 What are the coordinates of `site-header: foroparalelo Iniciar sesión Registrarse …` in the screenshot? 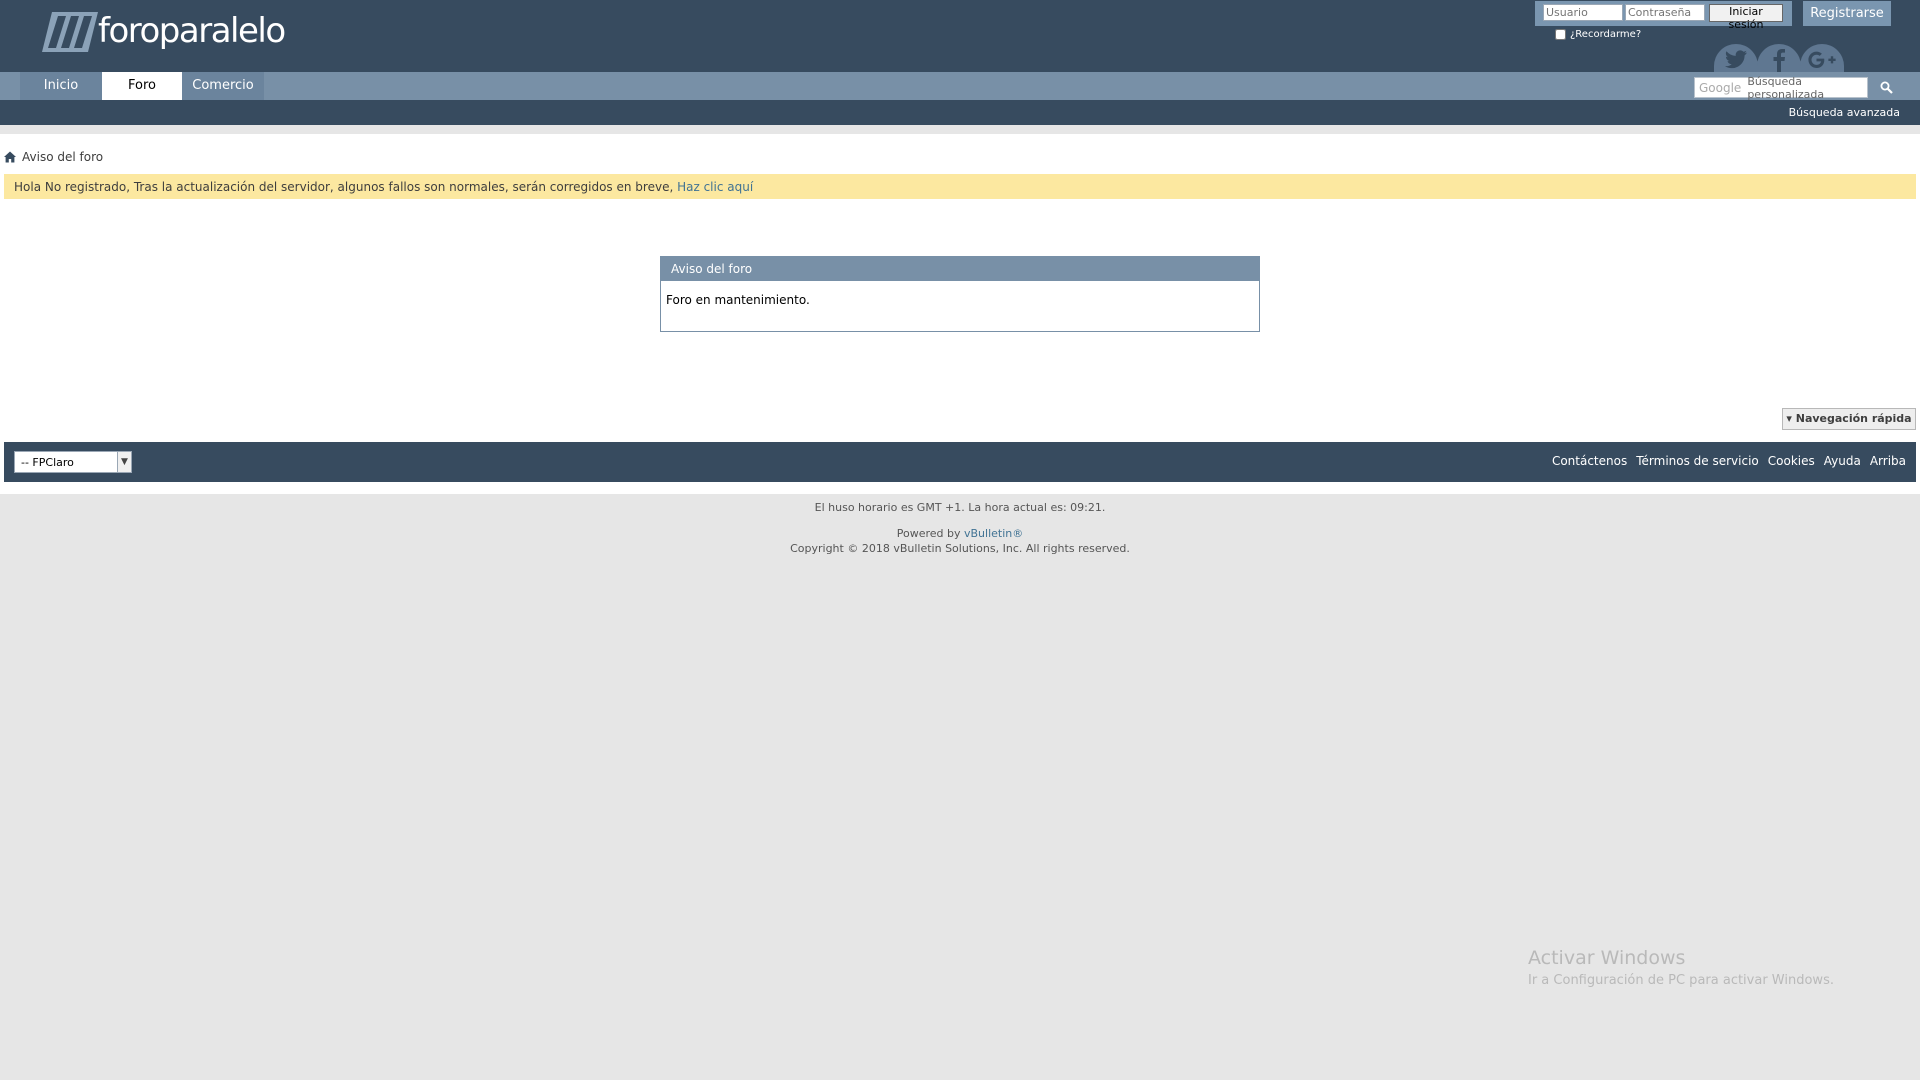 It's located at (960, 38).